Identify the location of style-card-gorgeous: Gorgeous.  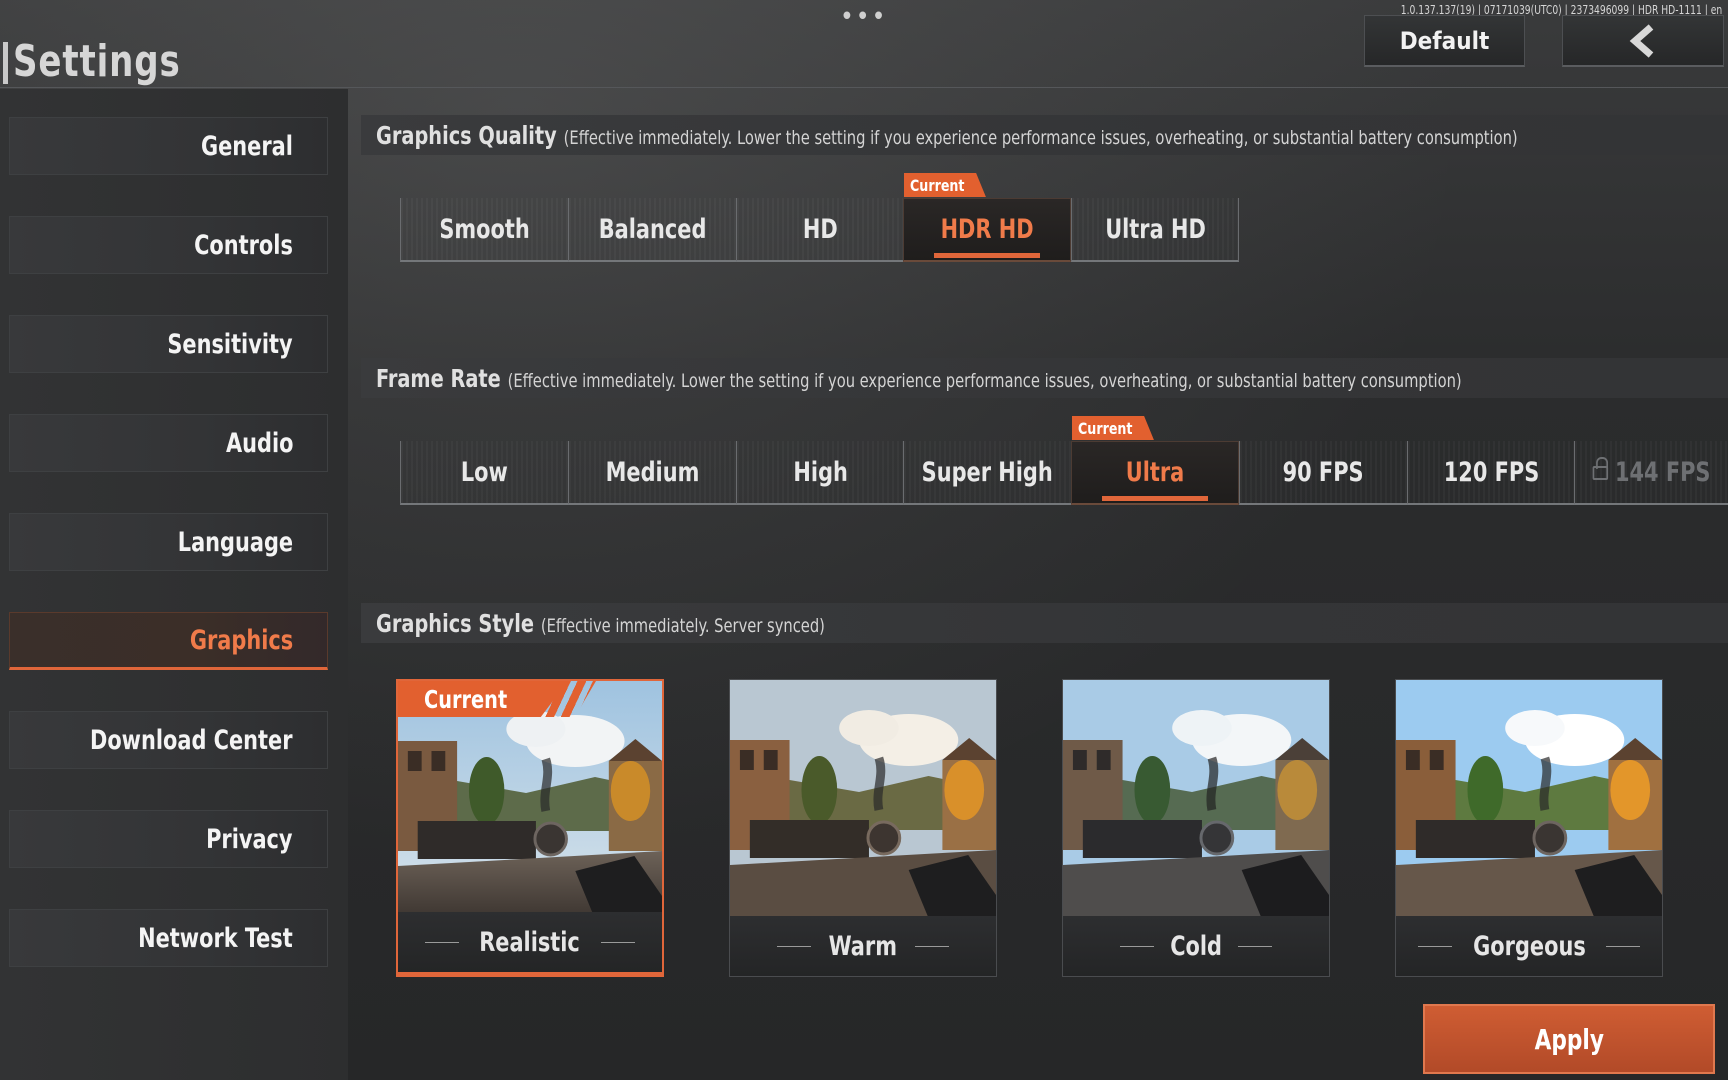
(1529, 828).